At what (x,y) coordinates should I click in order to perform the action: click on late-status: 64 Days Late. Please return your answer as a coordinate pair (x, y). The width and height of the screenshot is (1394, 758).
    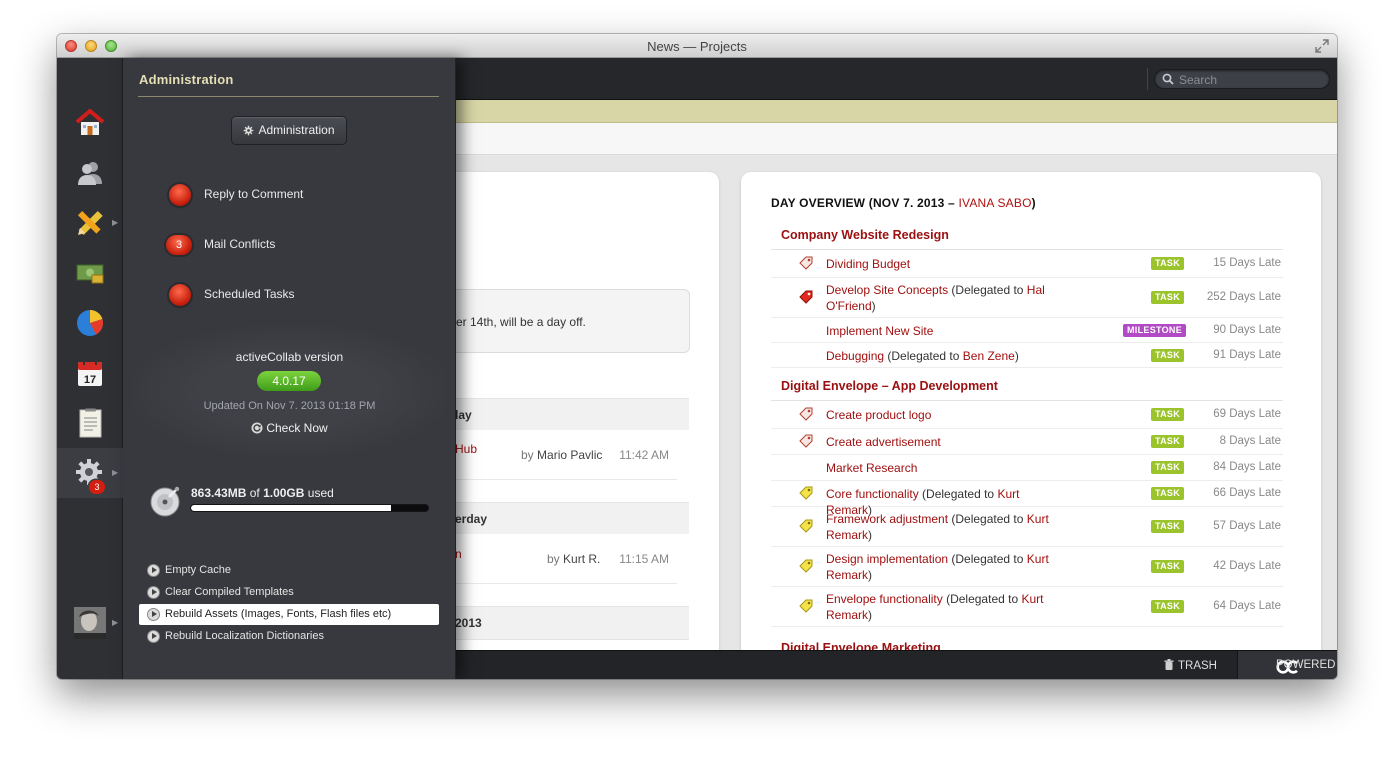
    Looking at the image, I should click on (1247, 606).